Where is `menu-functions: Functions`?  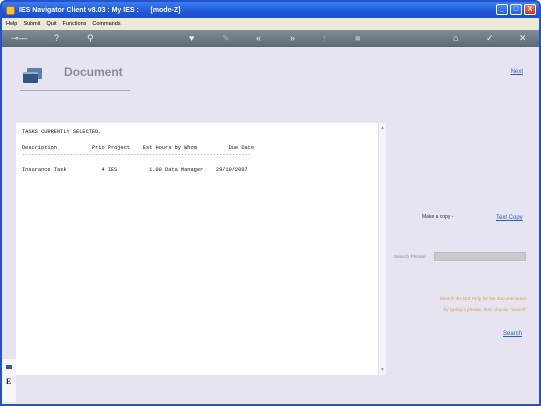
menu-functions: Functions is located at coordinates (75, 24).